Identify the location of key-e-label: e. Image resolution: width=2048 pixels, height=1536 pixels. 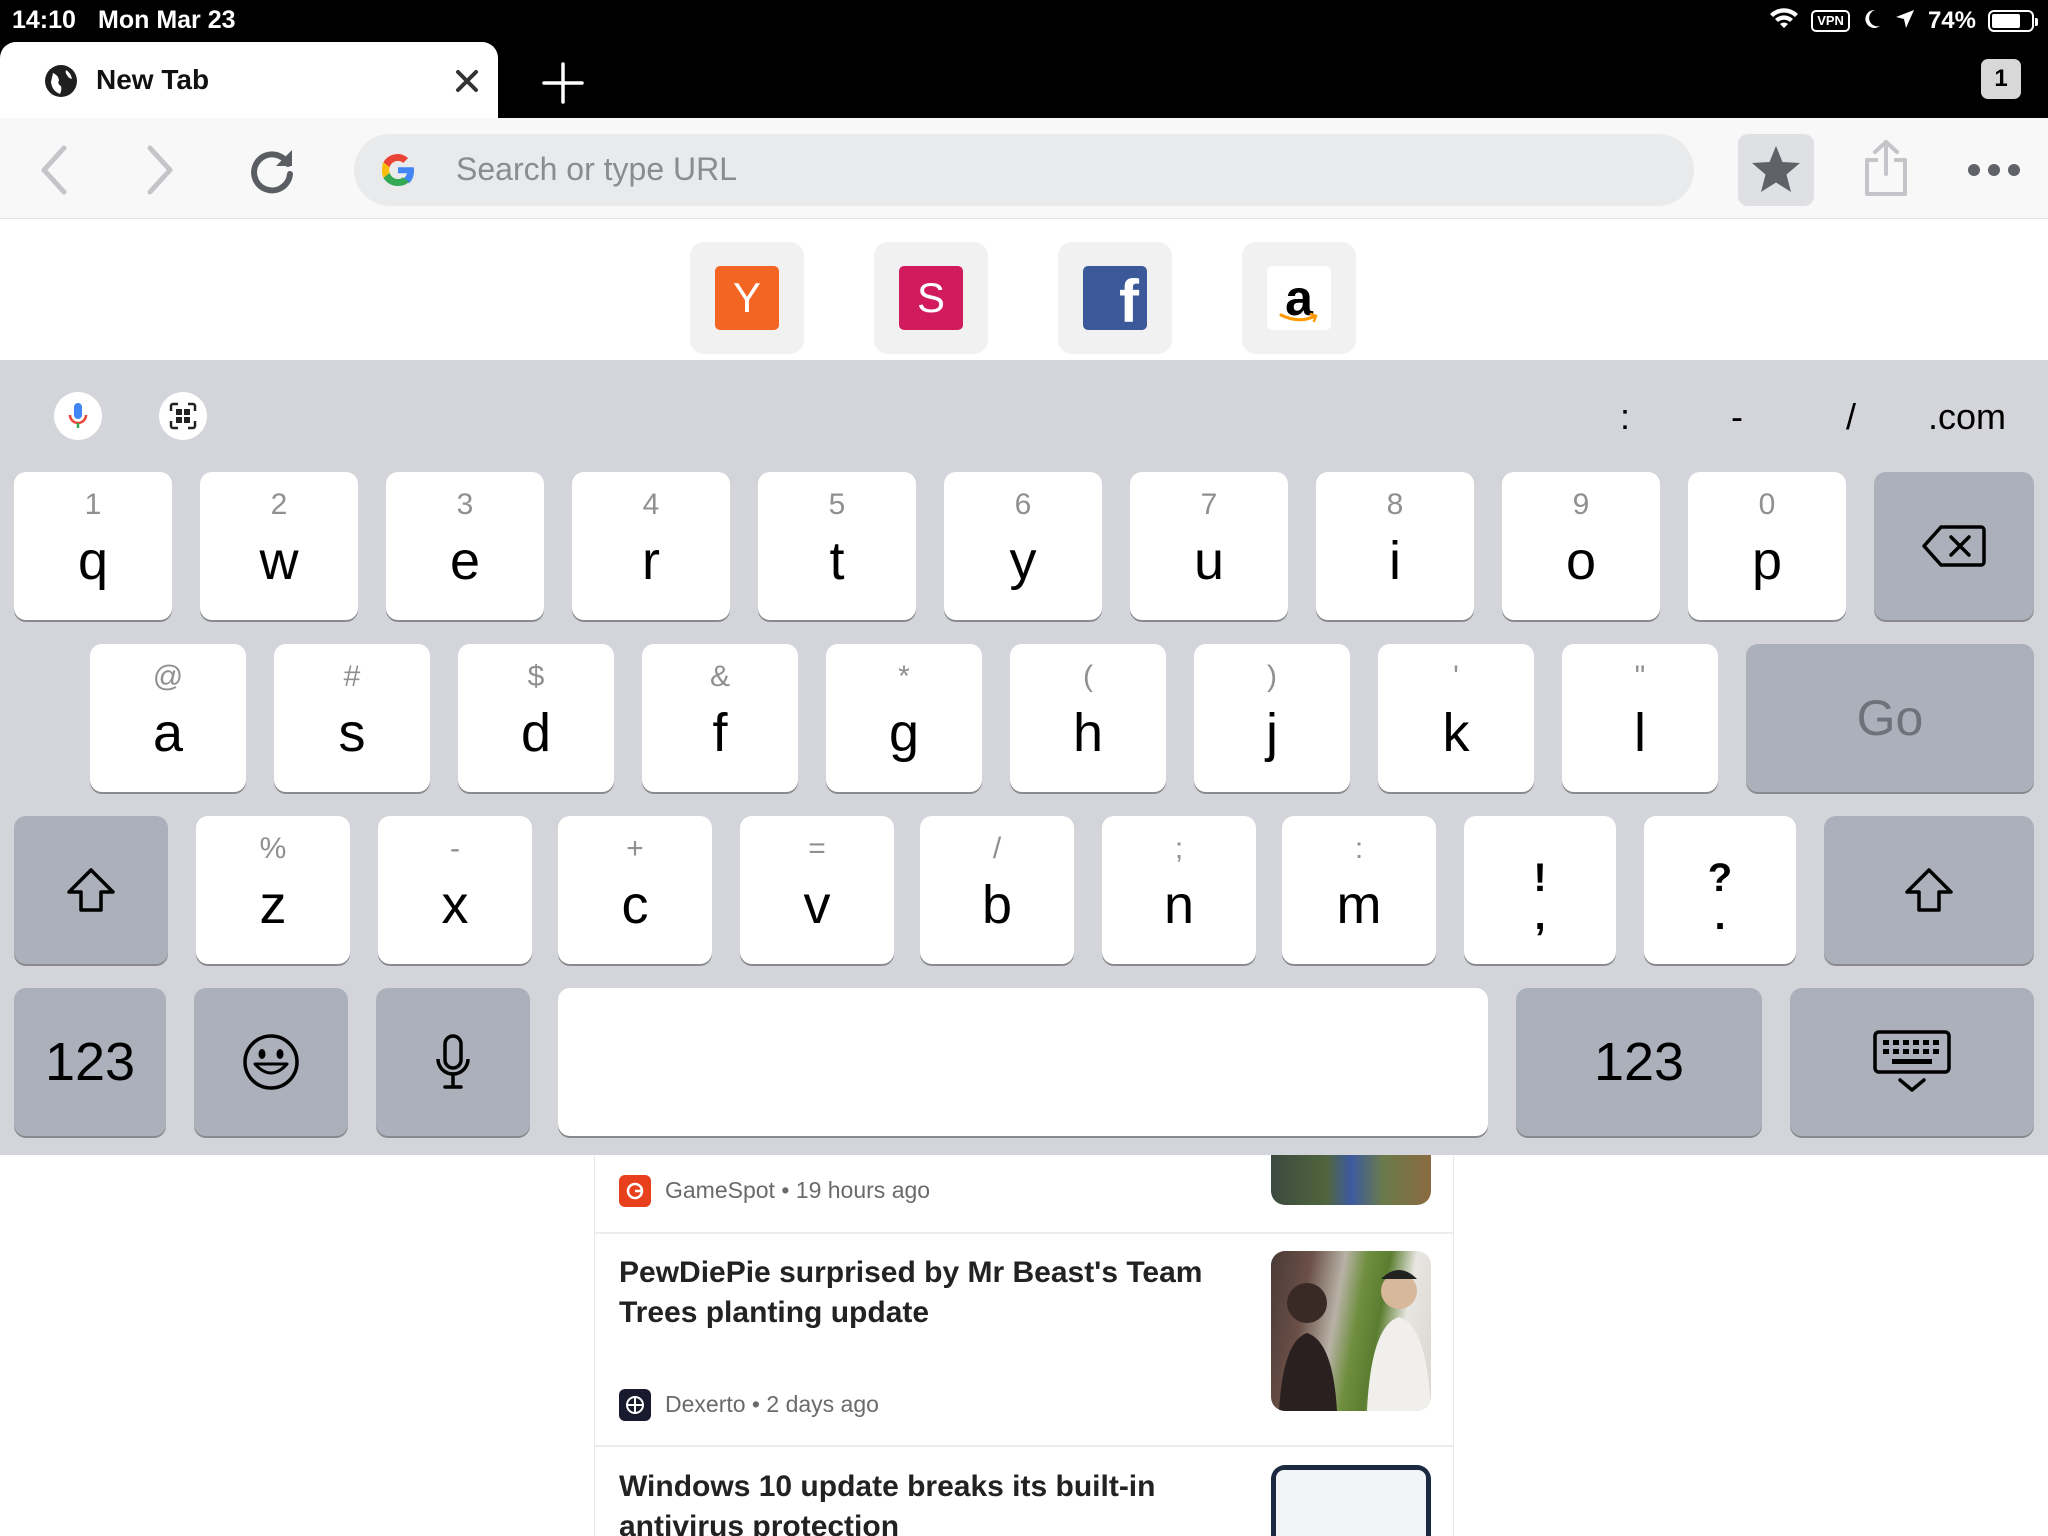
(465, 561).